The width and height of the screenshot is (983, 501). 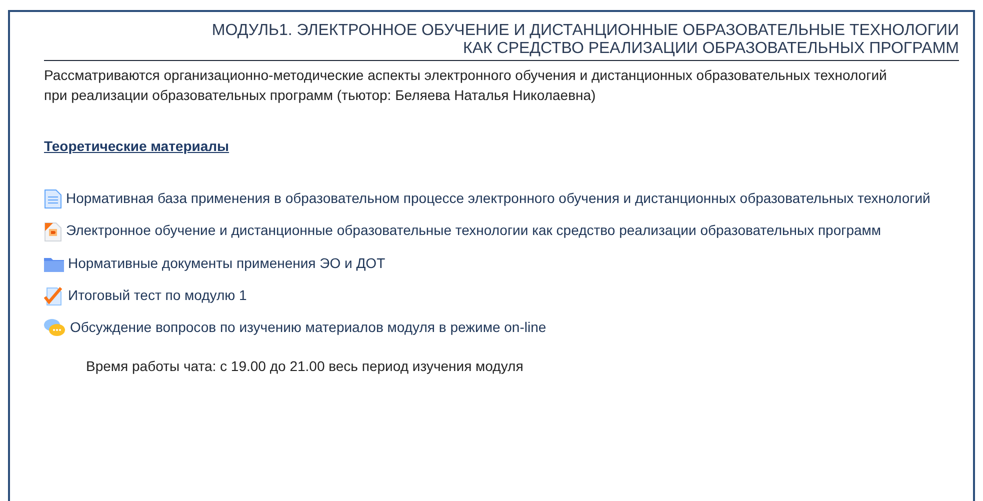 I want to click on chat-hours-note: Время работы чата: с 19.00 до 21.00 весь период изучения модуля, so click(x=305, y=366).